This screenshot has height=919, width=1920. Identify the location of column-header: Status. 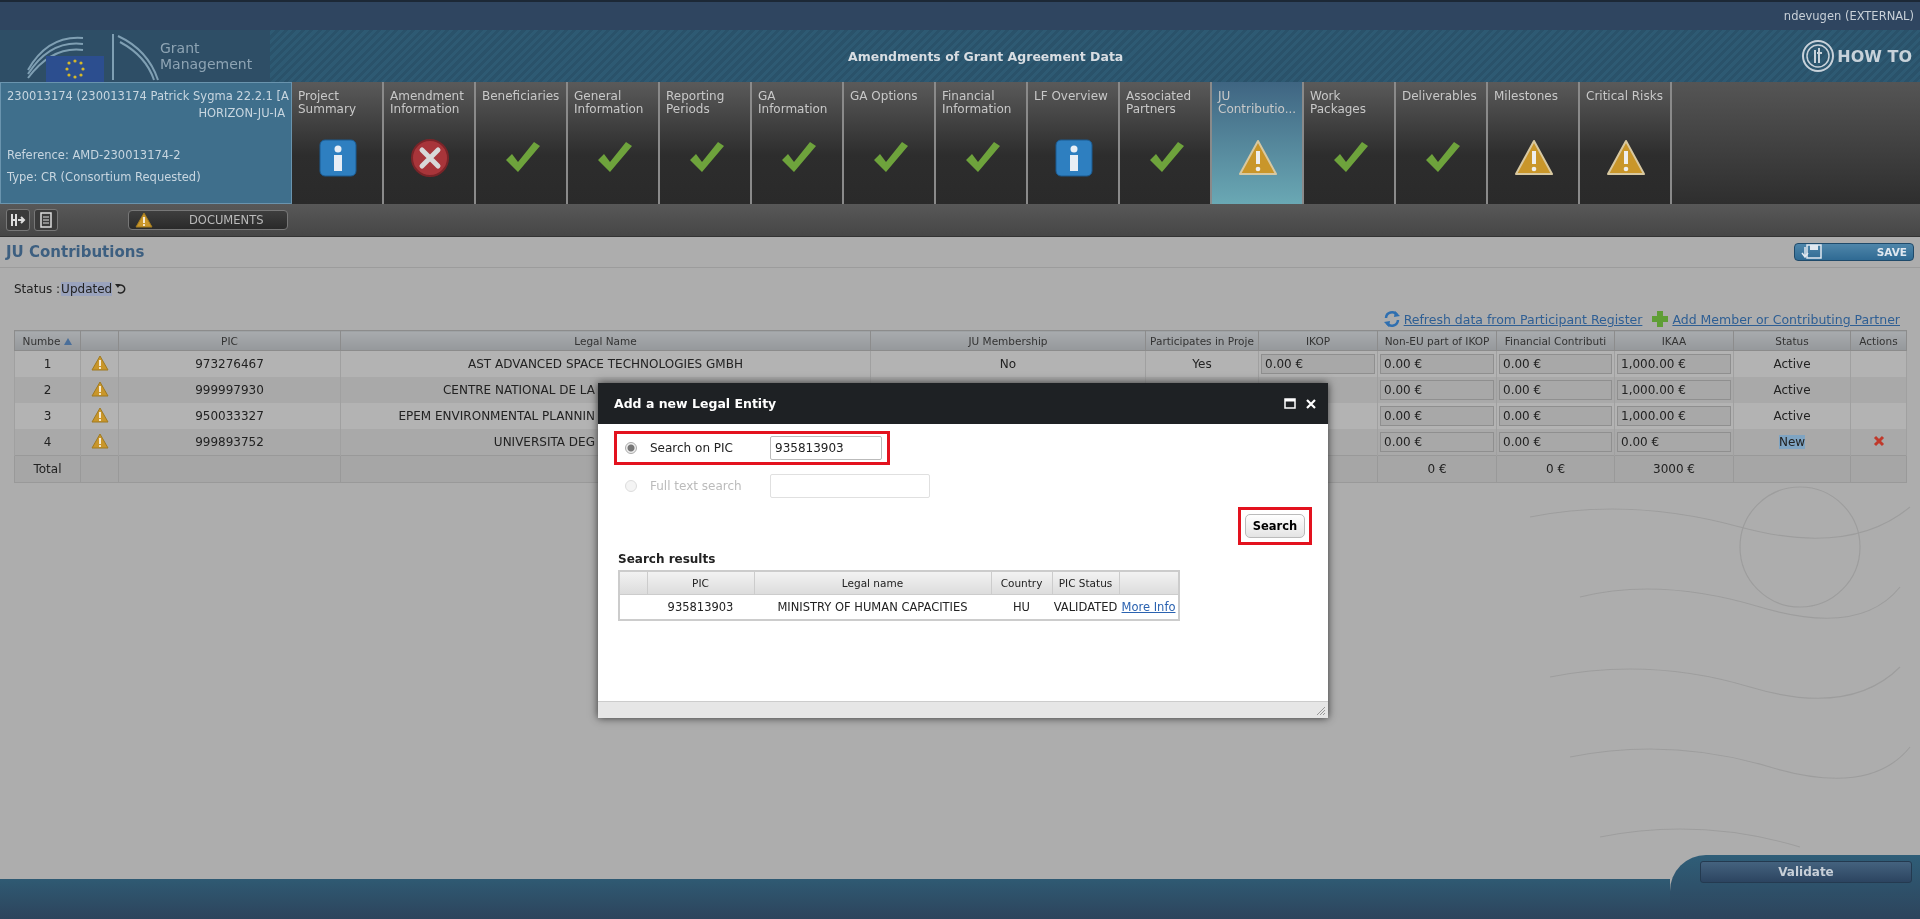
(1792, 340).